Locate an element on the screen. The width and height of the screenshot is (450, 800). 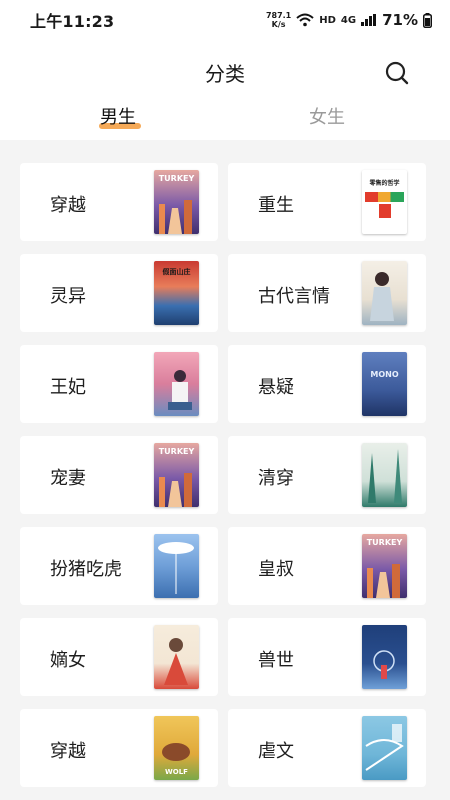
cover-title: 假面山庄 is located at coordinates (176, 272).